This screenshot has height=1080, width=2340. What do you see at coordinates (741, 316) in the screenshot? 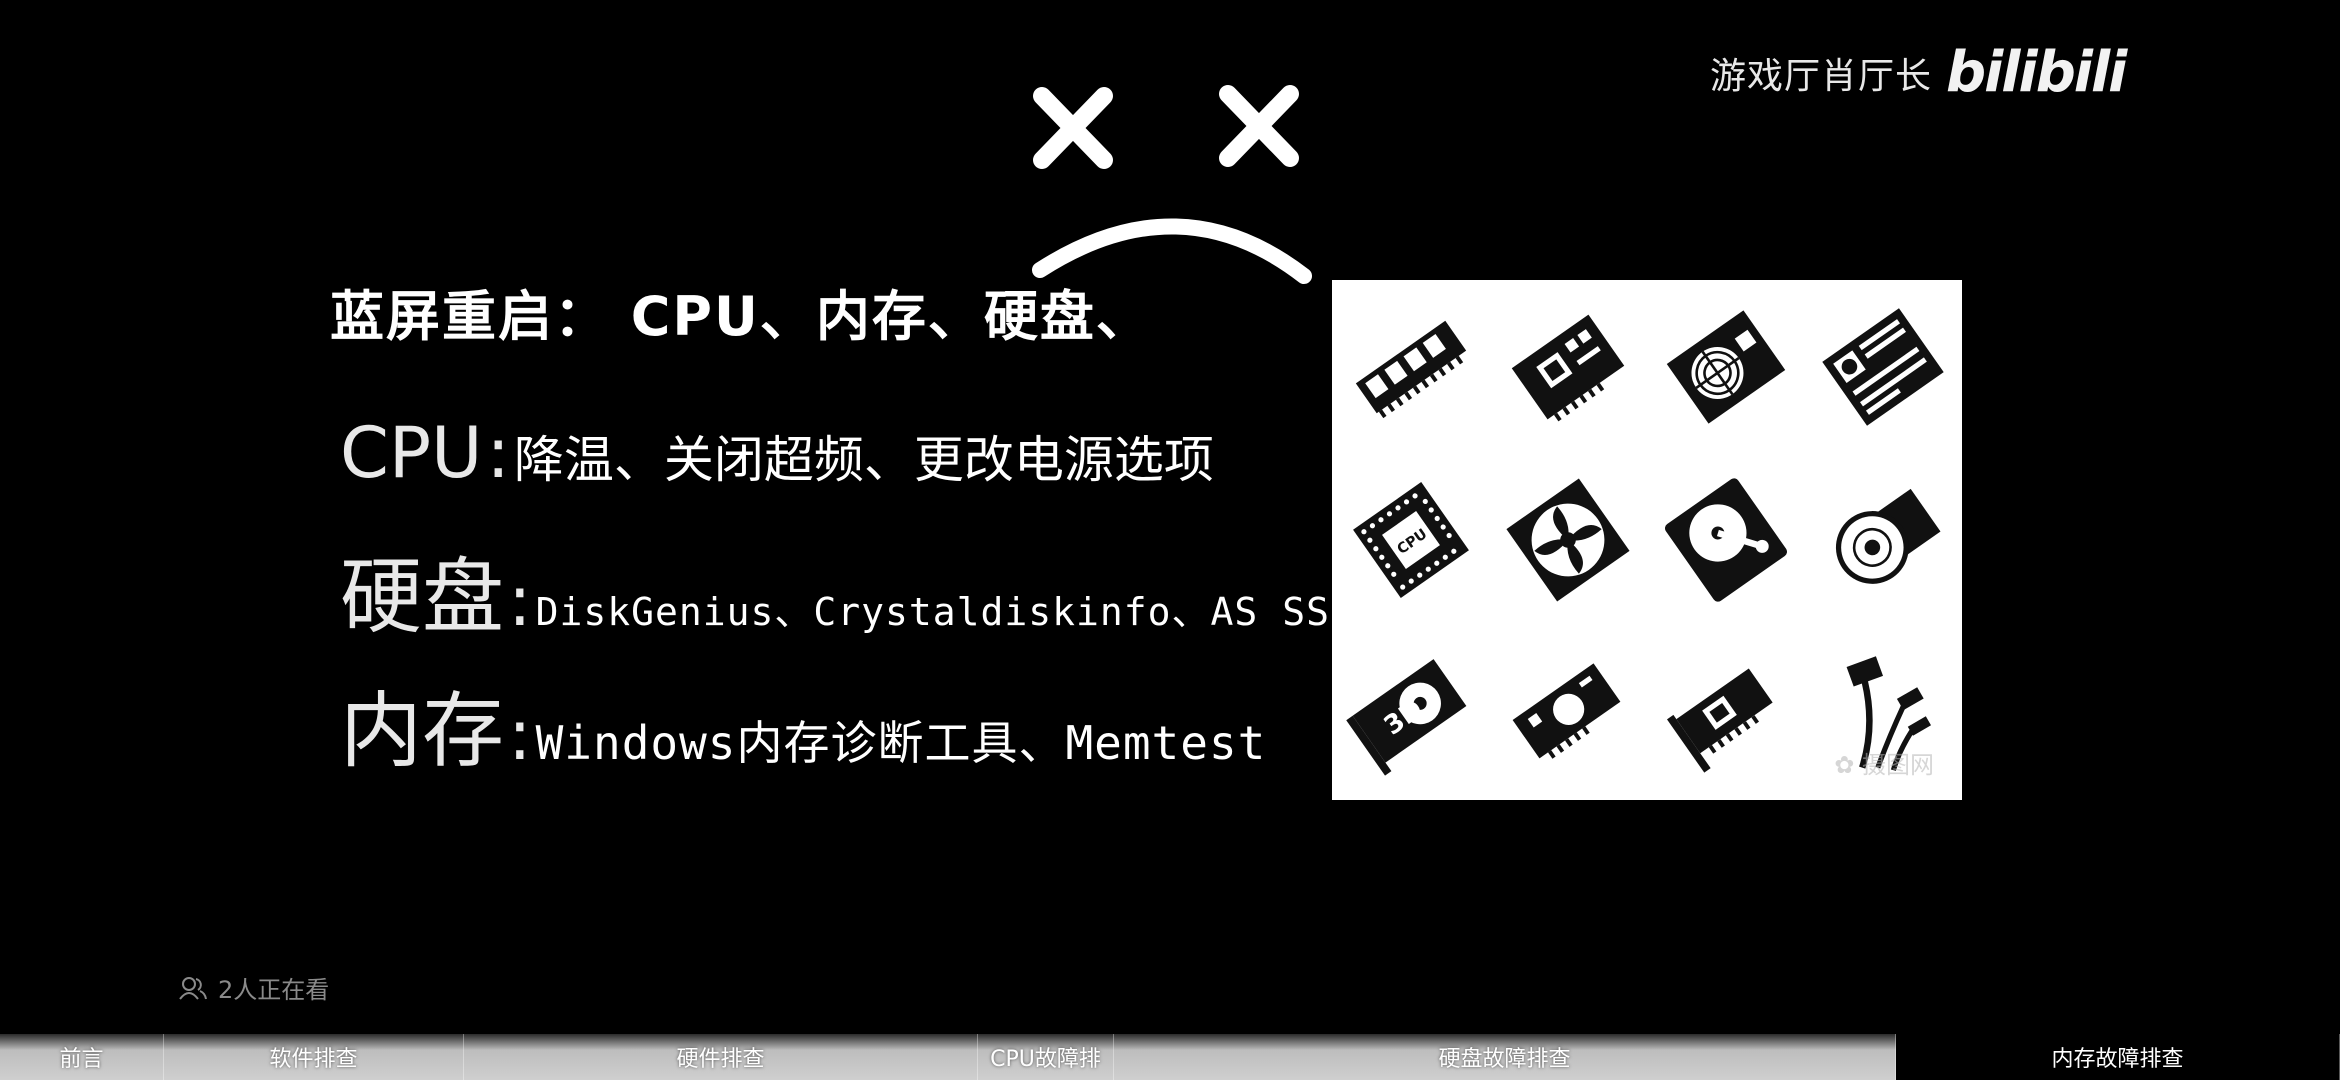
I see `slide-title: 蓝屏重启： CPU、内存、硬盘、` at bounding box center [741, 316].